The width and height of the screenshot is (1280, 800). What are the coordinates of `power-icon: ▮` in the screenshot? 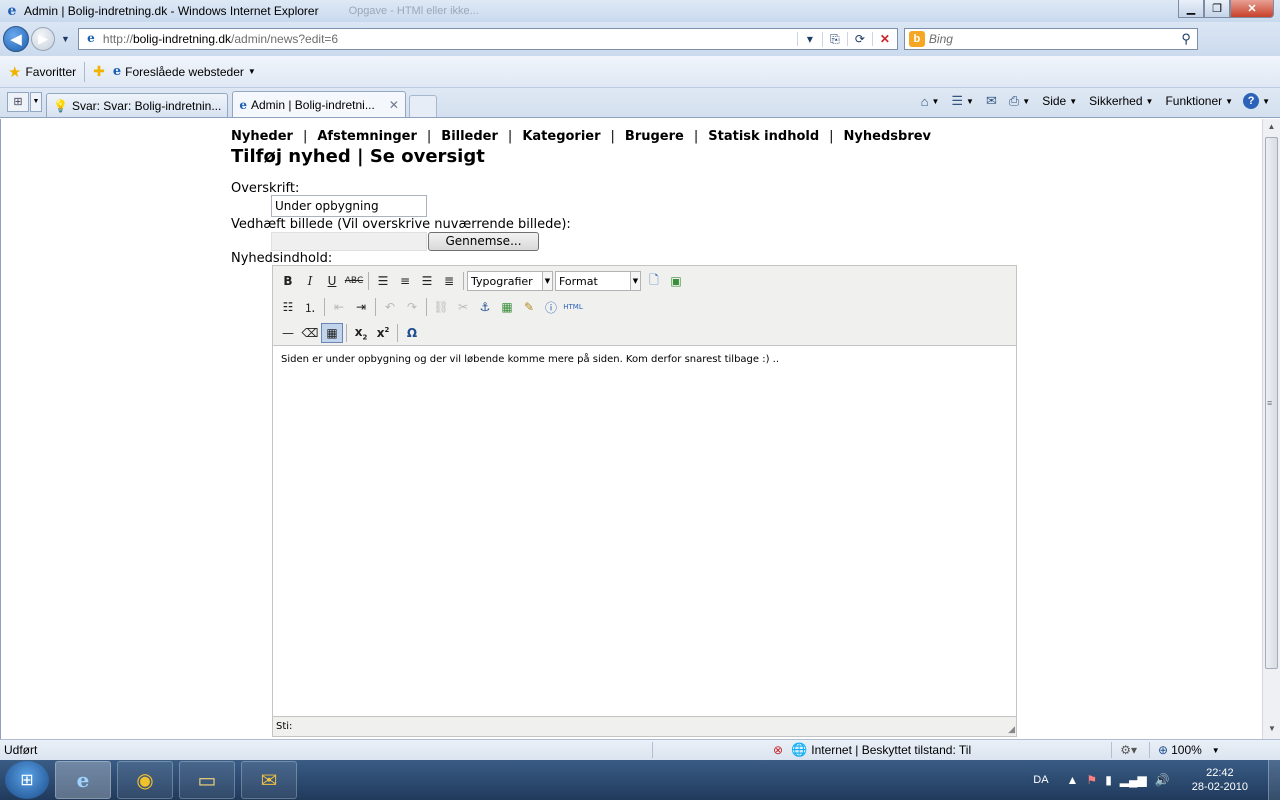 It's located at (1108, 780).